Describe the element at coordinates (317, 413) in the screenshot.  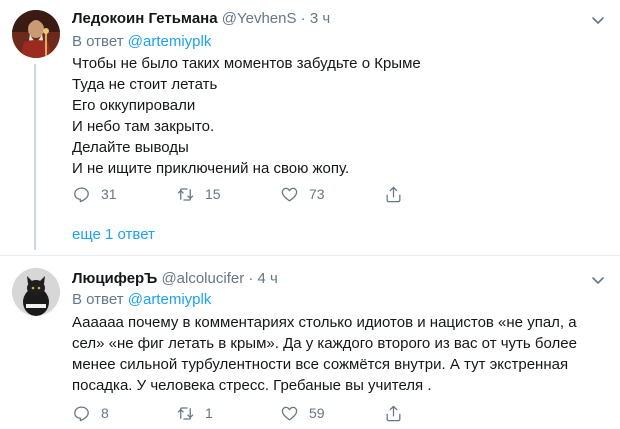
I see `like-count: 59` at that location.